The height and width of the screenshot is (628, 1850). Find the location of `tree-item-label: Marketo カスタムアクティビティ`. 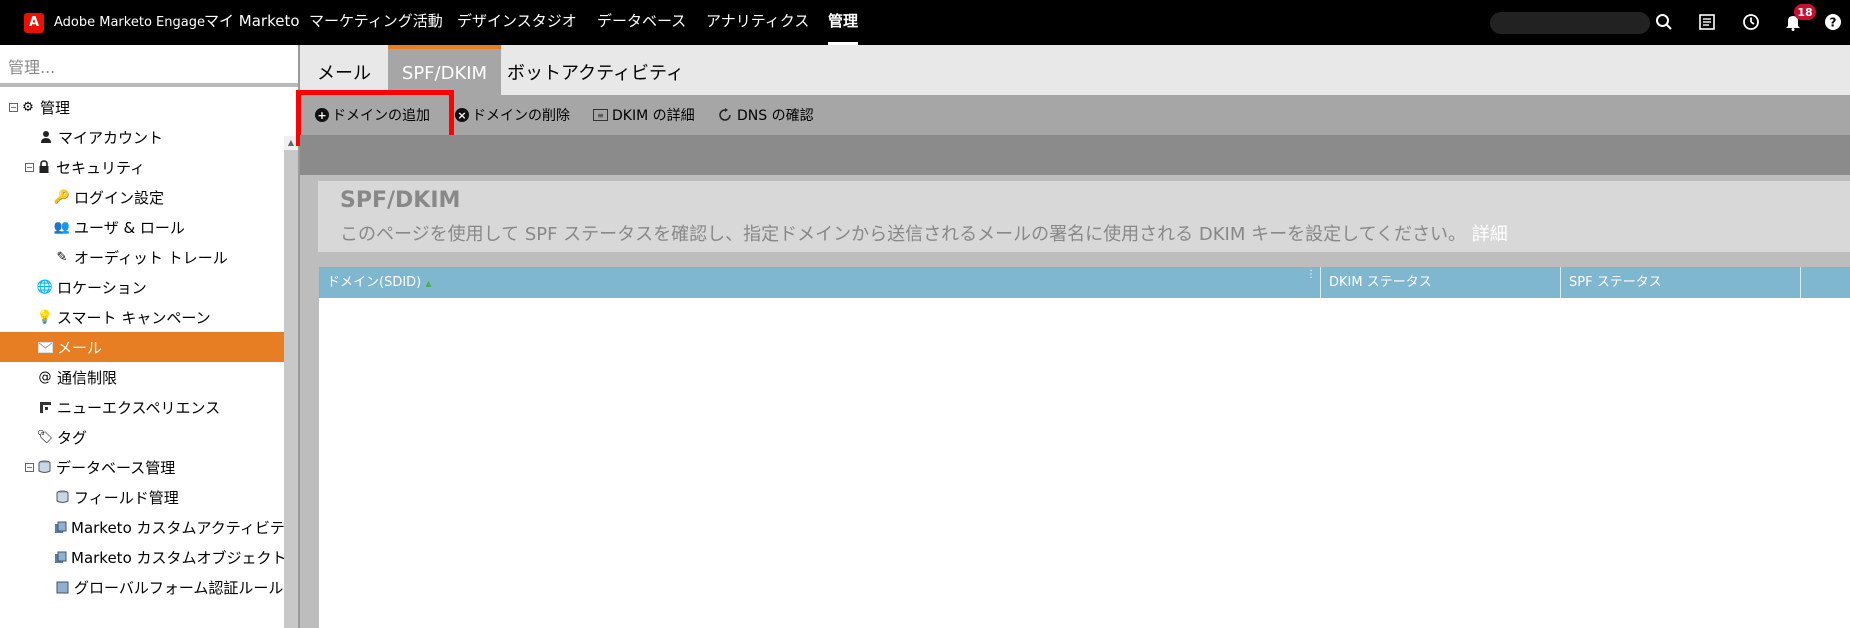

tree-item-label: Marketo カスタムアクティビティ is located at coordinates (177, 527).